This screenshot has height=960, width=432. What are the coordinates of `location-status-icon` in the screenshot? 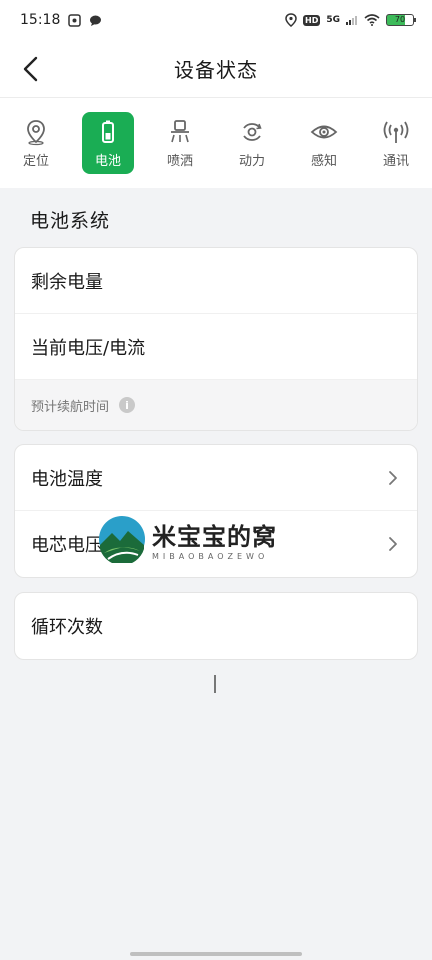 It's located at (291, 20).